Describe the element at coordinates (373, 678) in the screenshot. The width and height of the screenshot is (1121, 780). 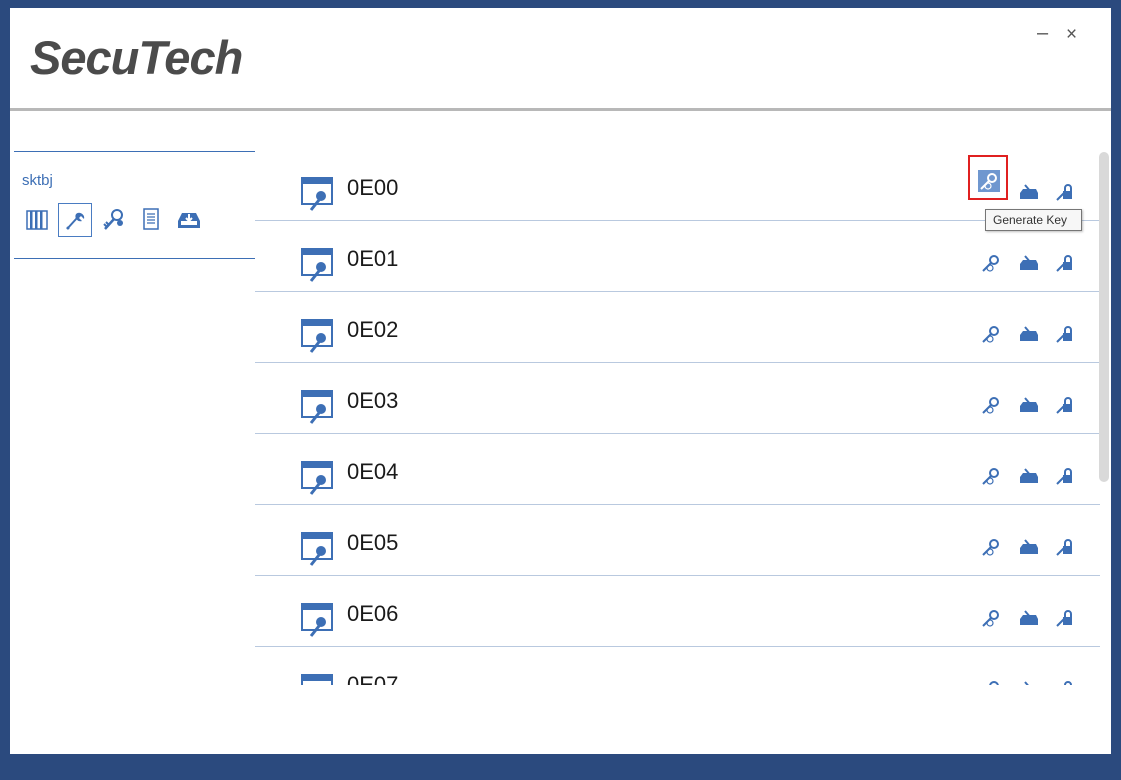
I see `key-label: 0E07` at that location.